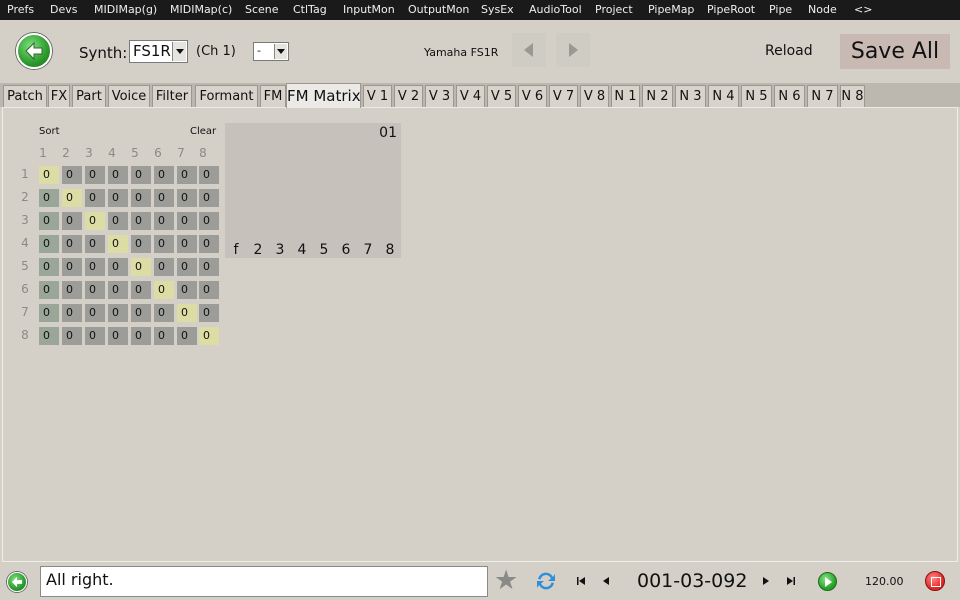 This screenshot has height=600, width=960. I want to click on menu-item-node: Node, so click(822, 9).